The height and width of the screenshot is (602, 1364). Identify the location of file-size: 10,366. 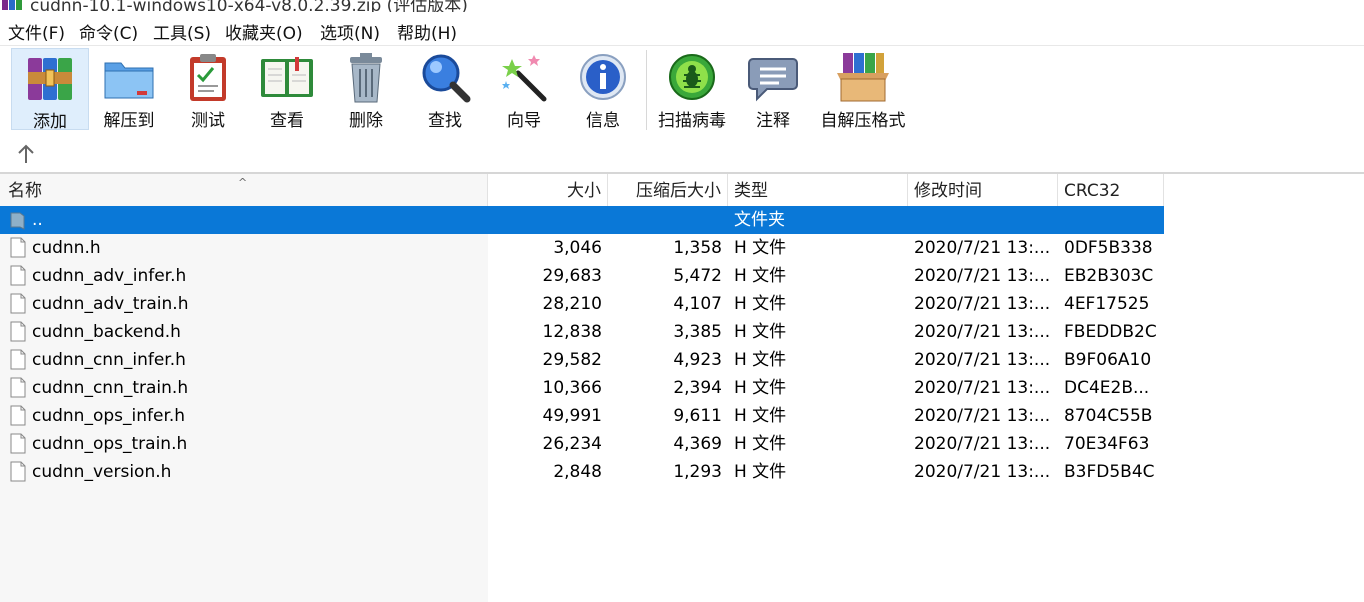
(572, 388).